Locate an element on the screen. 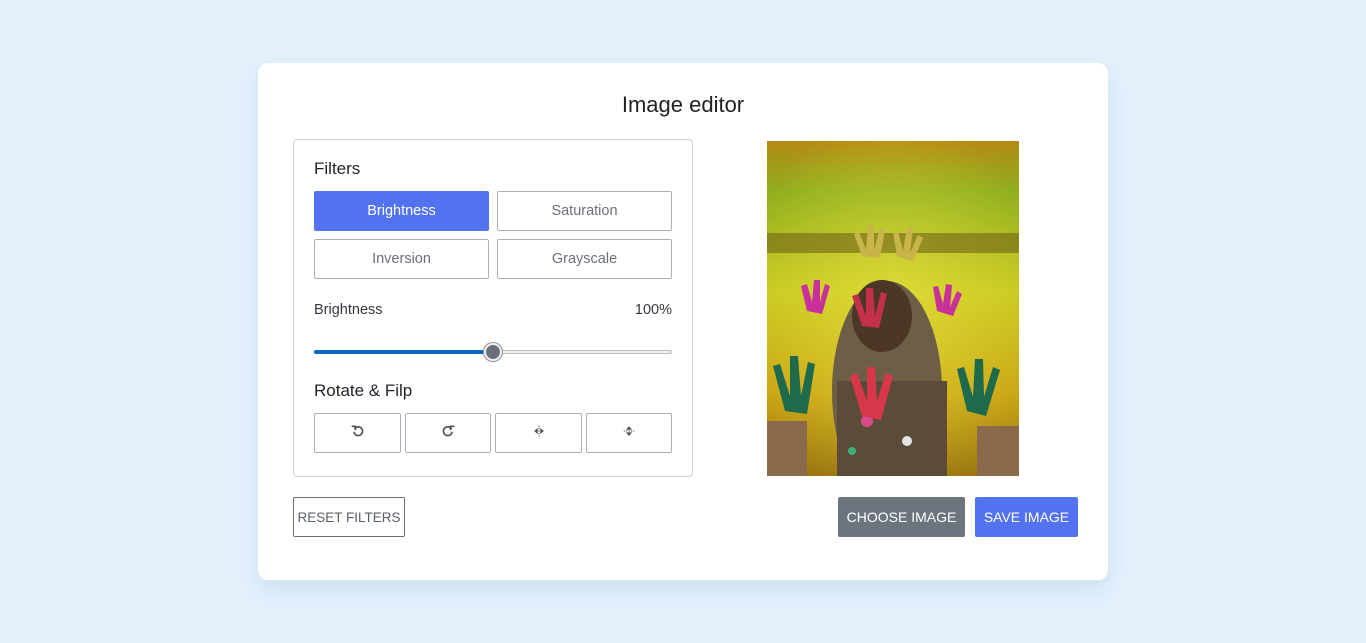  slider-value: 100% is located at coordinates (653, 310).